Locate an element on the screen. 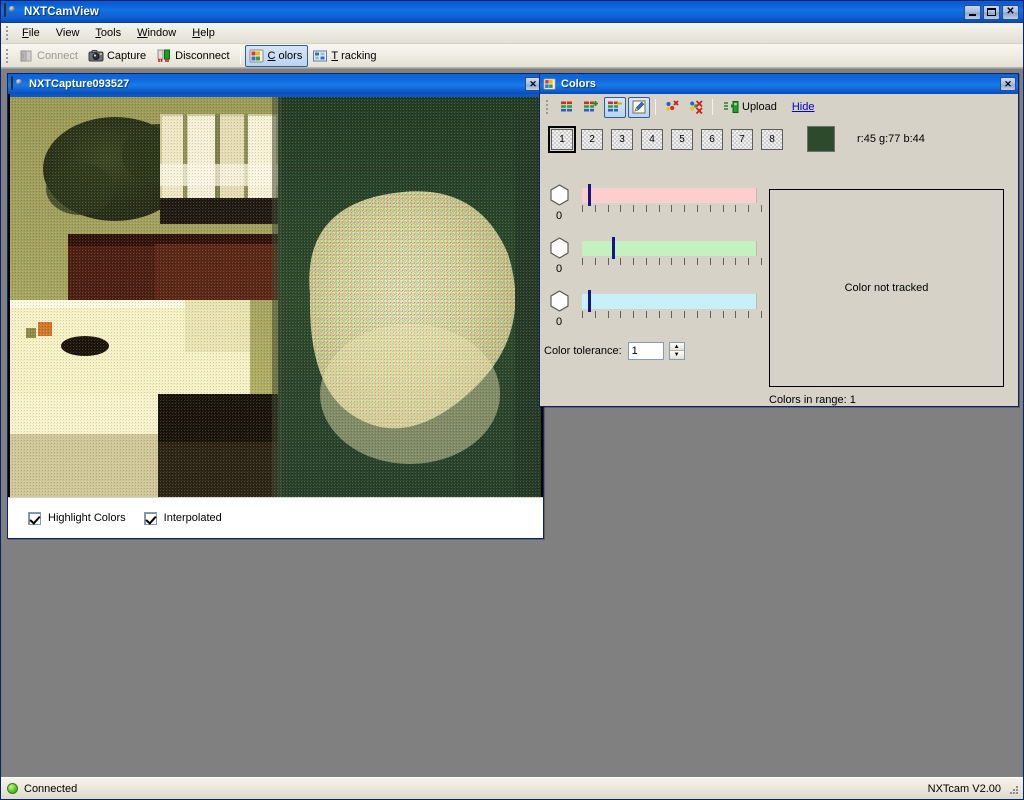 The image size is (1024, 800). upload-button: Upload is located at coordinates (750, 107).